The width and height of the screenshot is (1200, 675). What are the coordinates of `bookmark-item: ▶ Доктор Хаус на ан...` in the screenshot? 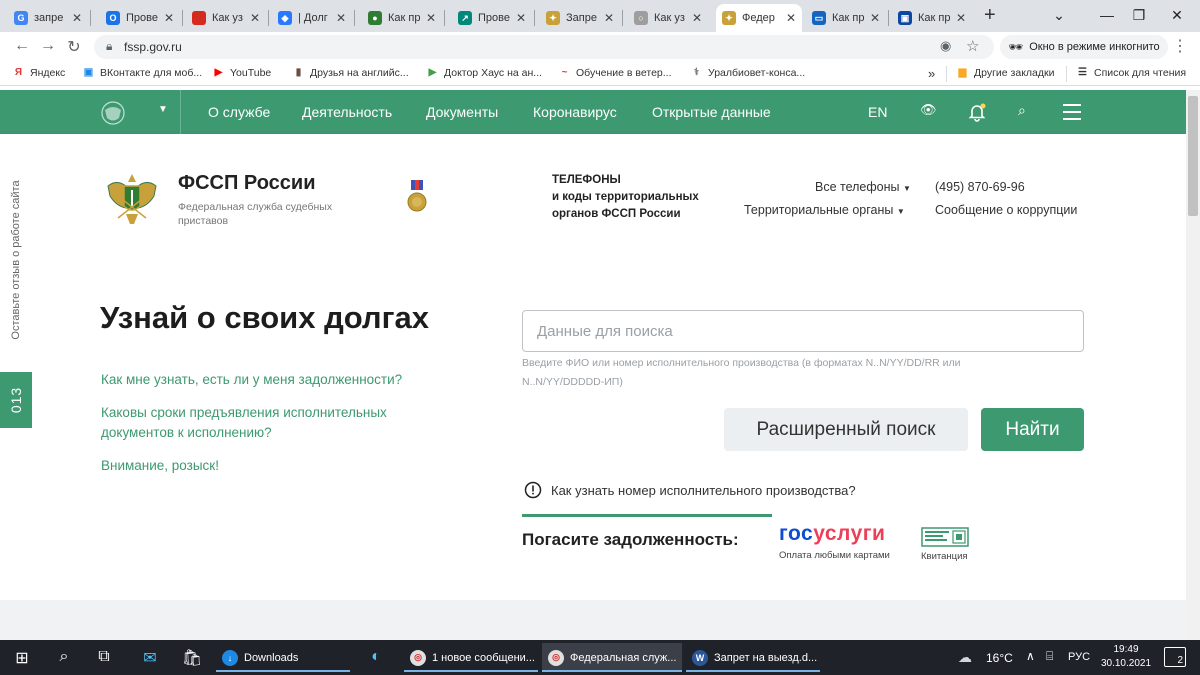 It's located at (484, 72).